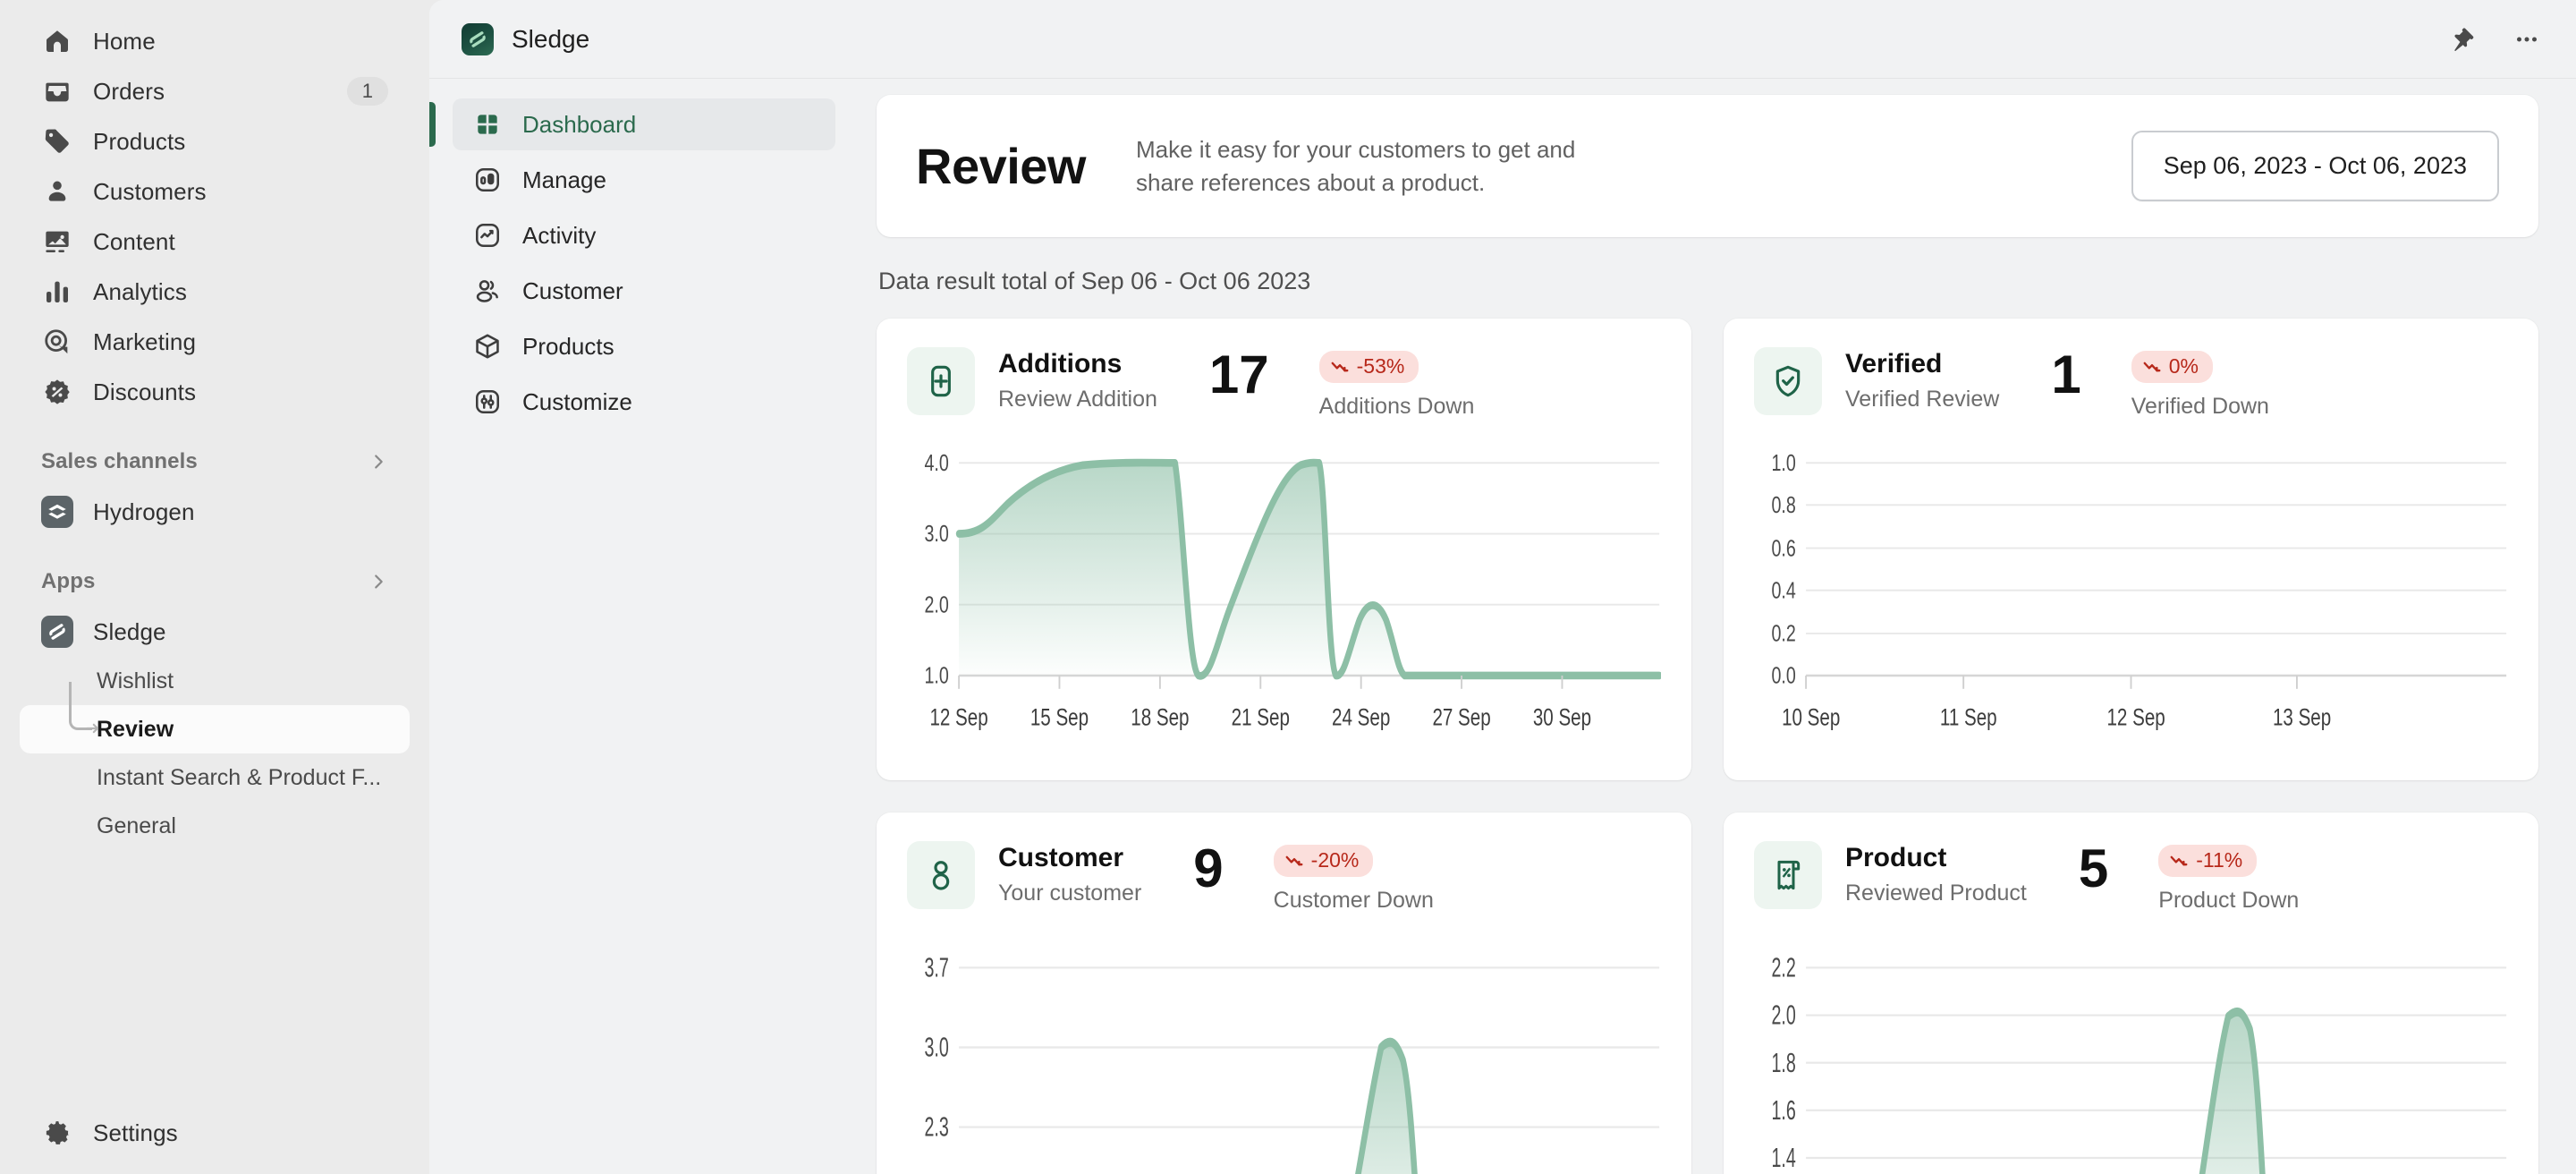  What do you see at coordinates (215, 717) in the screenshot?
I see `sidebar-subitem-review: Review` at bounding box center [215, 717].